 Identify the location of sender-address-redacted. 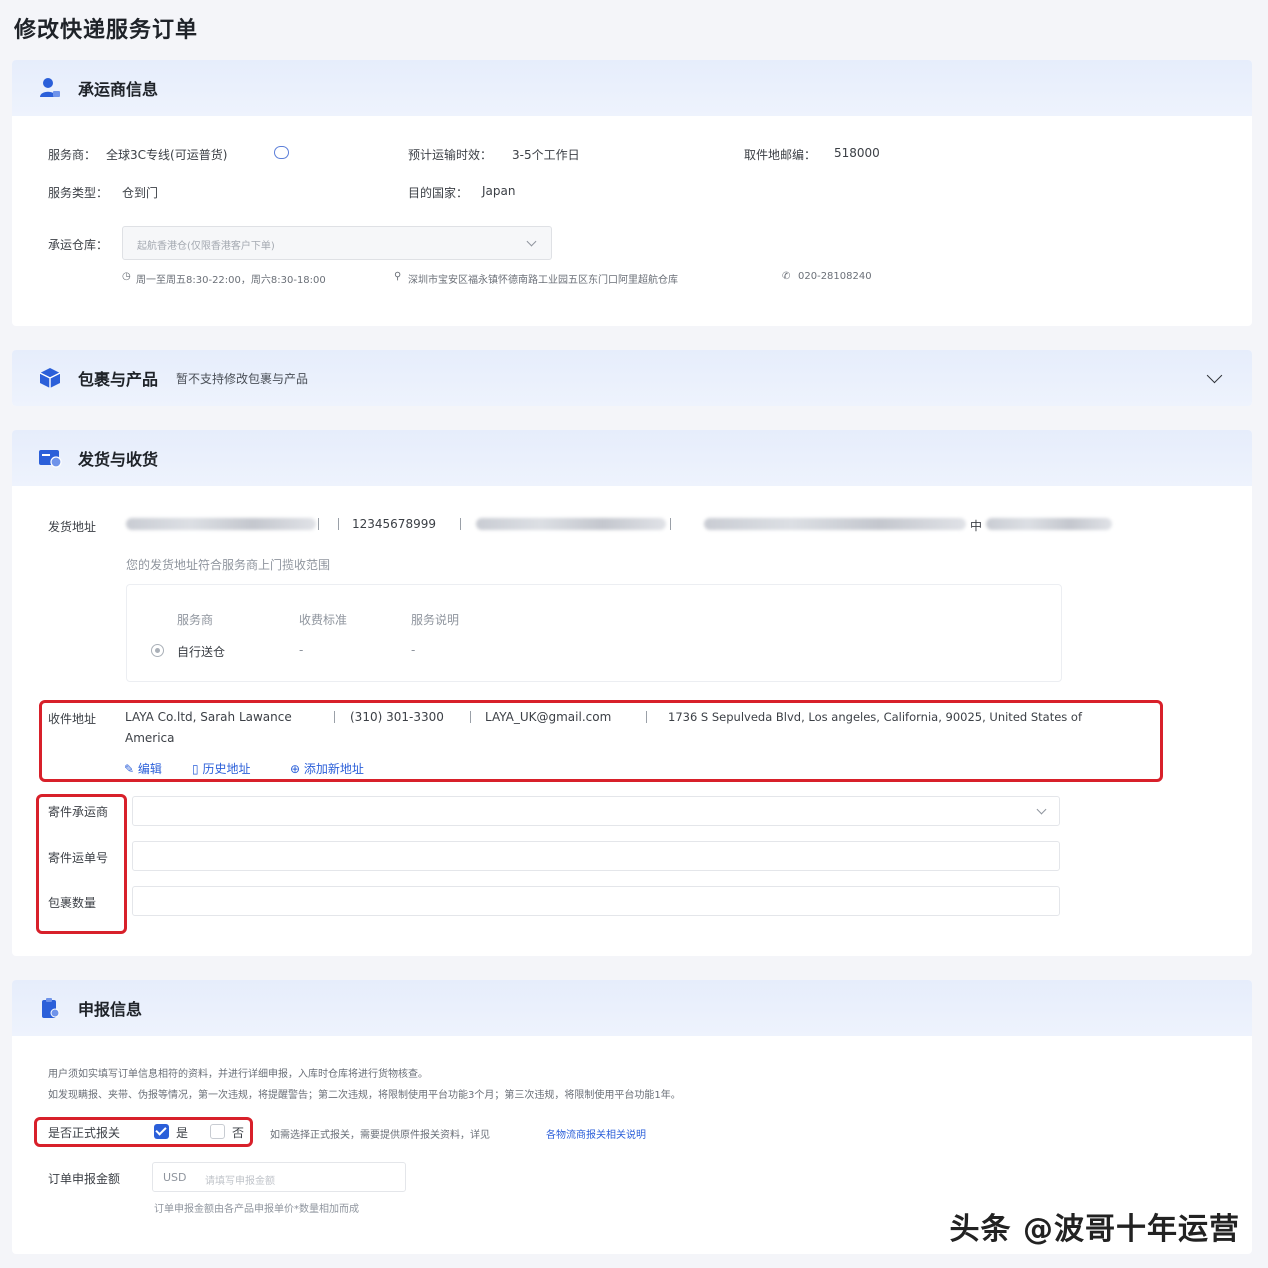
(835, 524).